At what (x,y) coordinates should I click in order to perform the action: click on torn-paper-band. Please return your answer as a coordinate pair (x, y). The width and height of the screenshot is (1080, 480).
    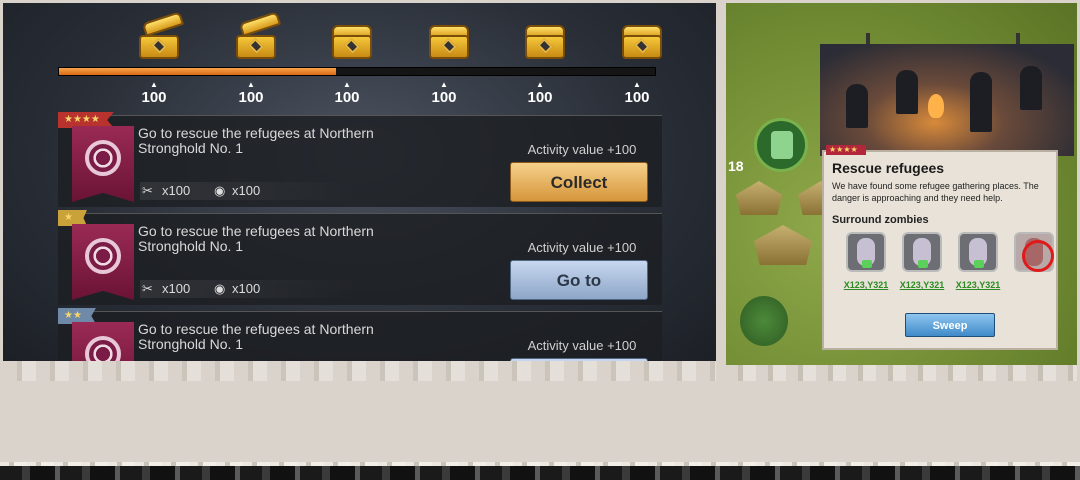
    Looking at the image, I should click on (540, 473).